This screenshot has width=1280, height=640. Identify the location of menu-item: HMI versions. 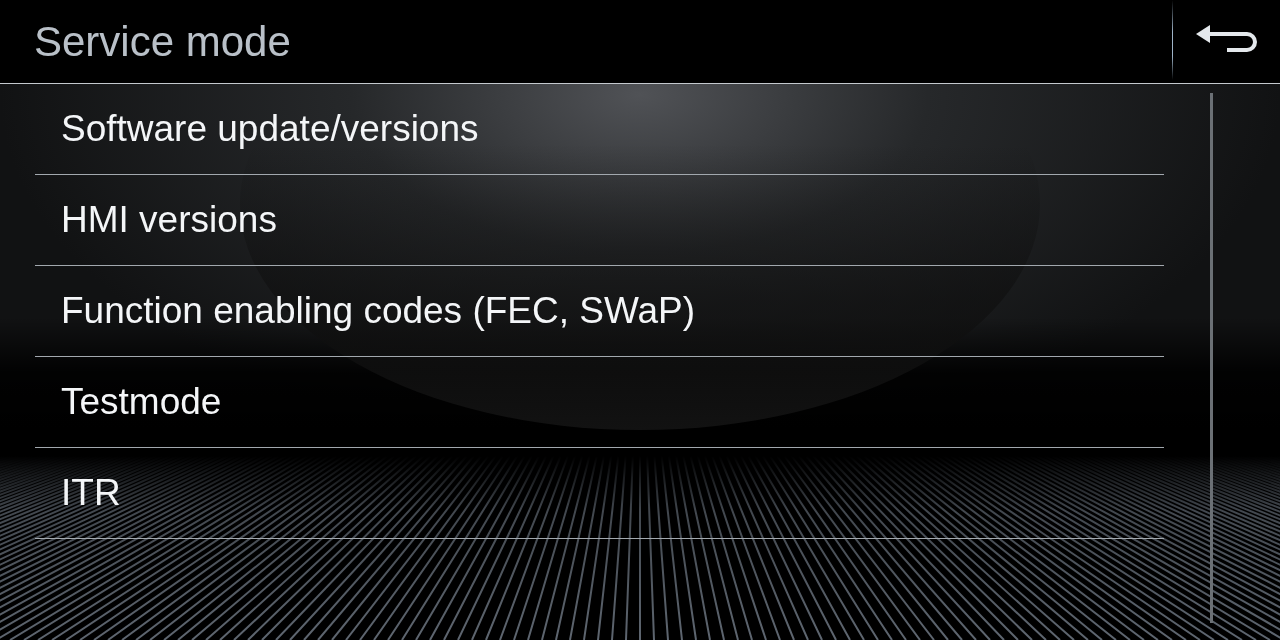
(599, 220).